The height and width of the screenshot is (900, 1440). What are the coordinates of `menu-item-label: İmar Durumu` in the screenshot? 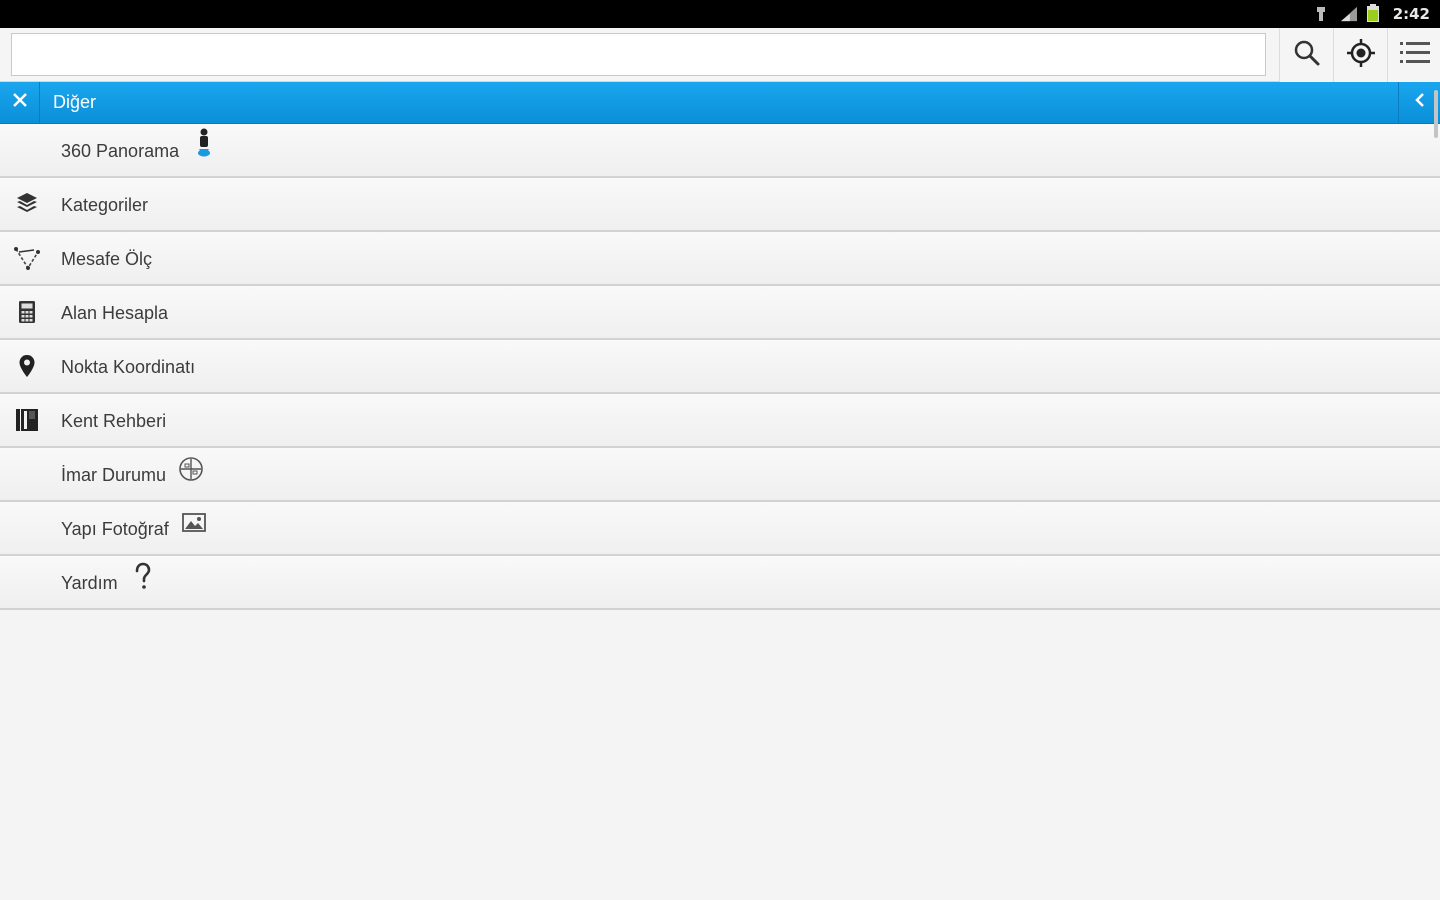 It's located at (114, 475).